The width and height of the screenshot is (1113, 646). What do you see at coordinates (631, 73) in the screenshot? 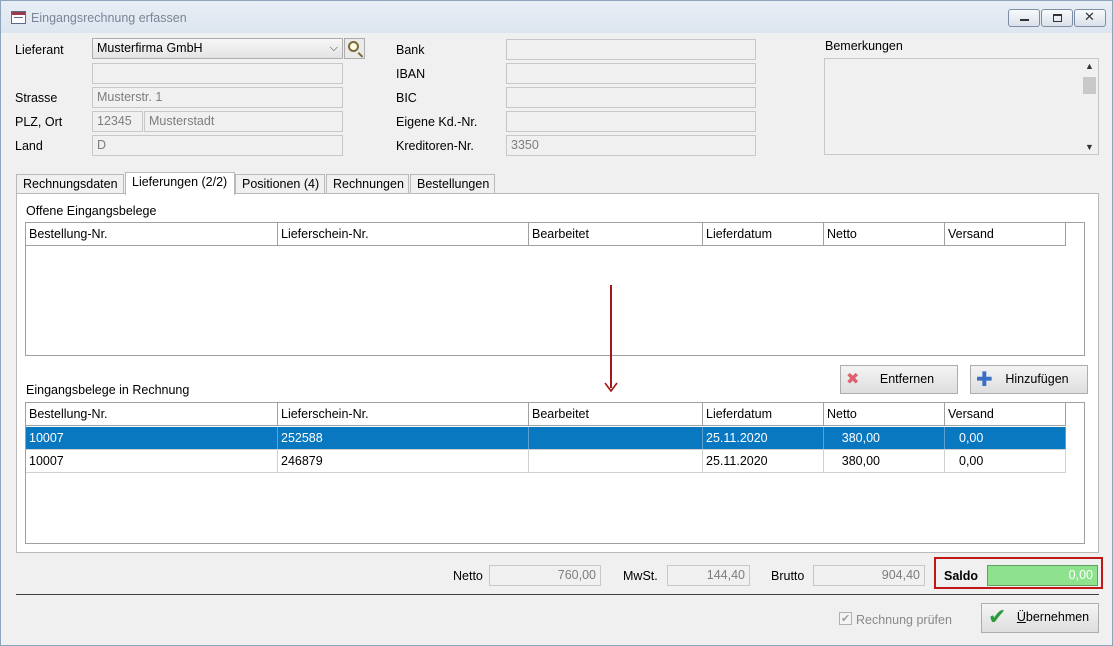
I see `iban-field` at bounding box center [631, 73].